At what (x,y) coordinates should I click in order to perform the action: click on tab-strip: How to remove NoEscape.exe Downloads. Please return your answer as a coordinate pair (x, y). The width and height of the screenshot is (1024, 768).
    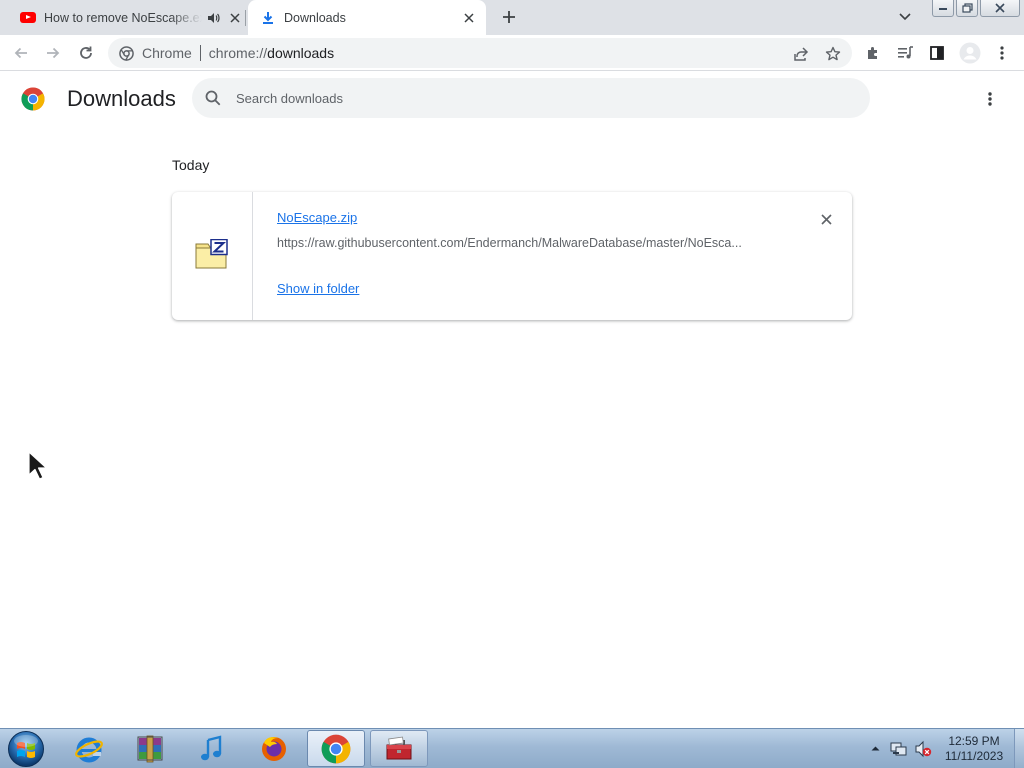
    Looking at the image, I should click on (512, 17).